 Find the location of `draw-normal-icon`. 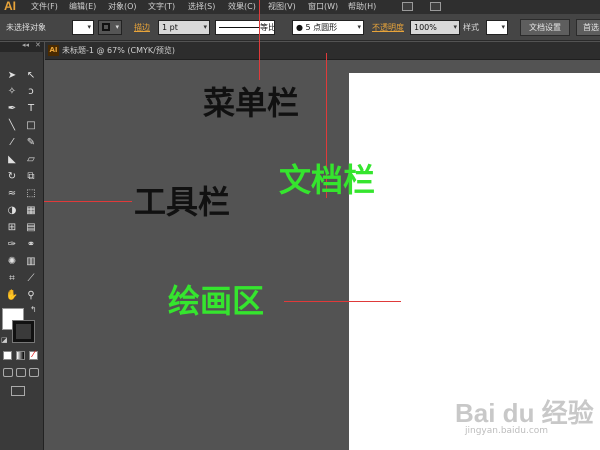

draw-normal-icon is located at coordinates (8, 372).